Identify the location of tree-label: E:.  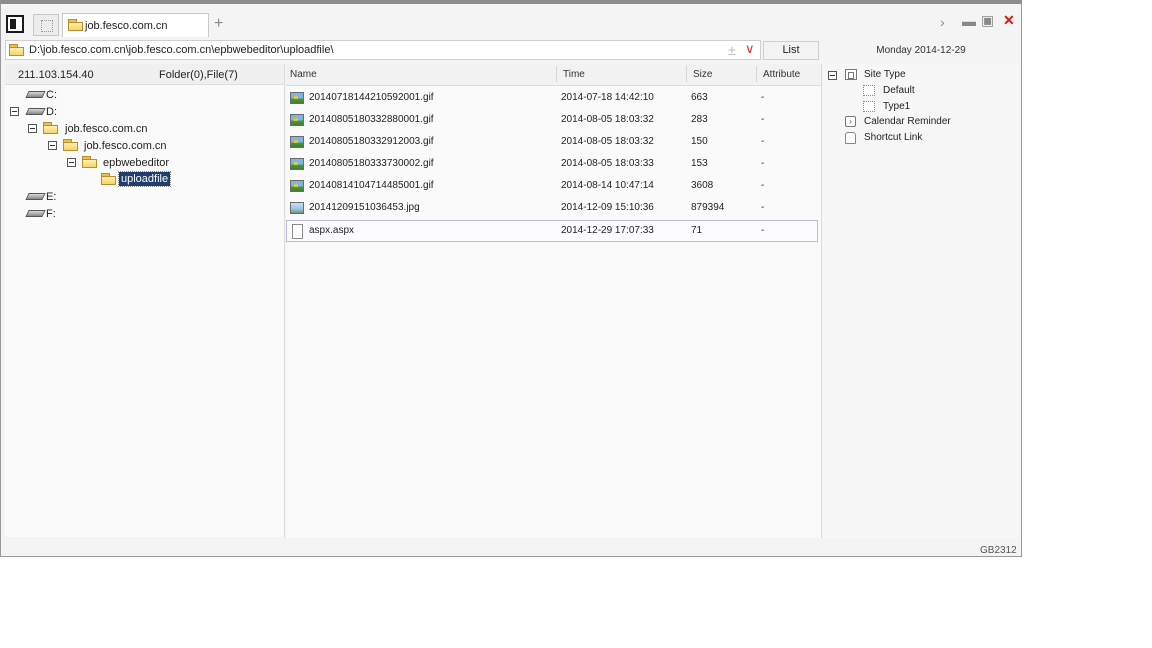
(51, 197).